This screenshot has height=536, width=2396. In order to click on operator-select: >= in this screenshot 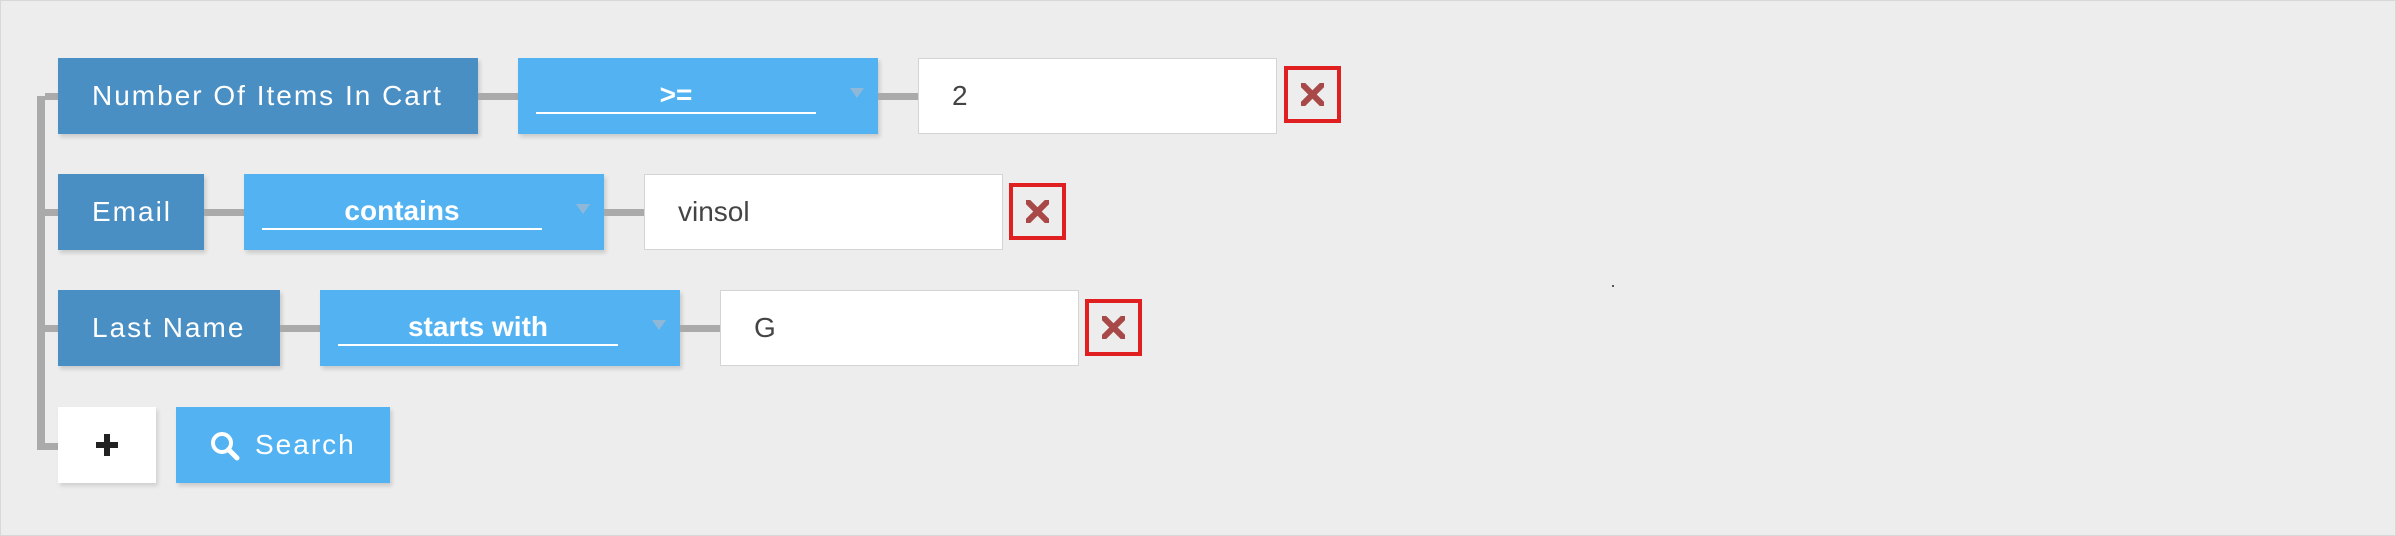, I will do `click(698, 96)`.